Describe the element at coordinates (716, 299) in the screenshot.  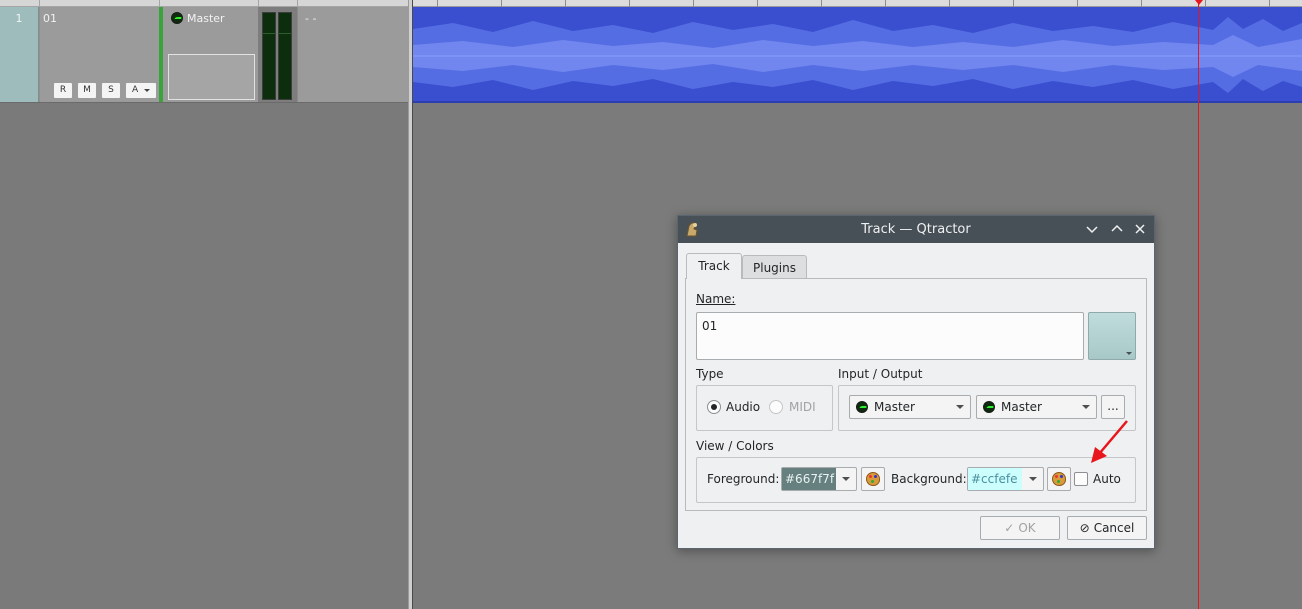
I see `name-label: Name:` at that location.